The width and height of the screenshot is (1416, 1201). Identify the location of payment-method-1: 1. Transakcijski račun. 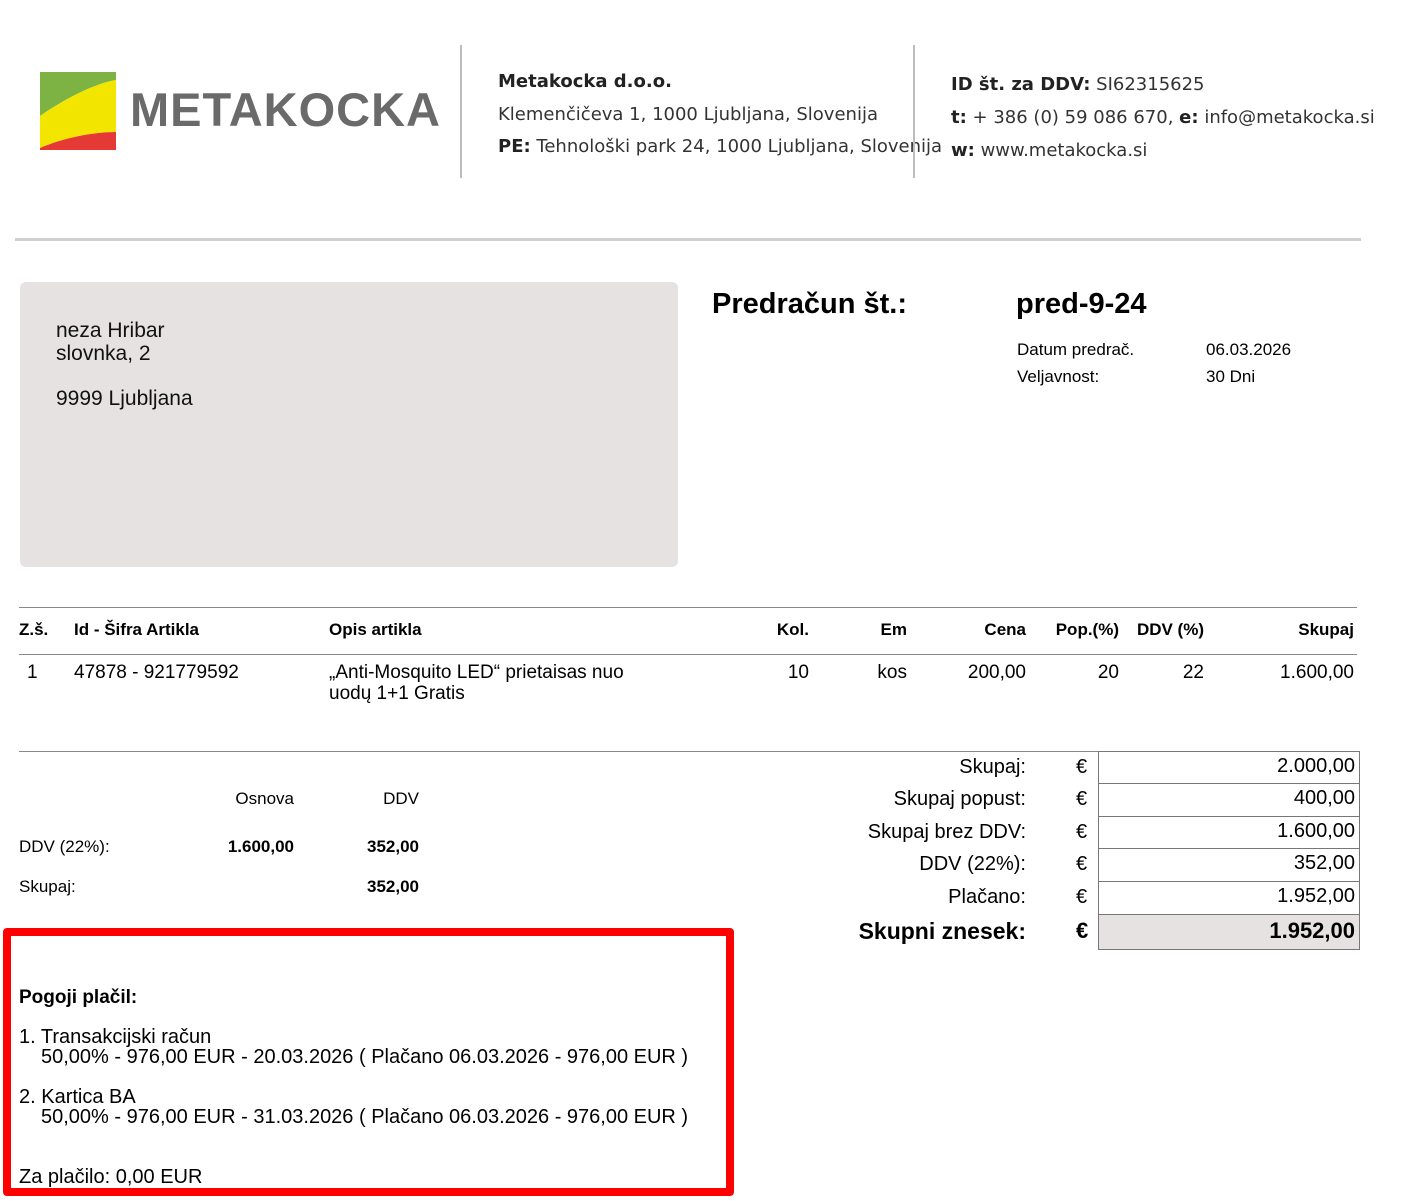
(115, 1037).